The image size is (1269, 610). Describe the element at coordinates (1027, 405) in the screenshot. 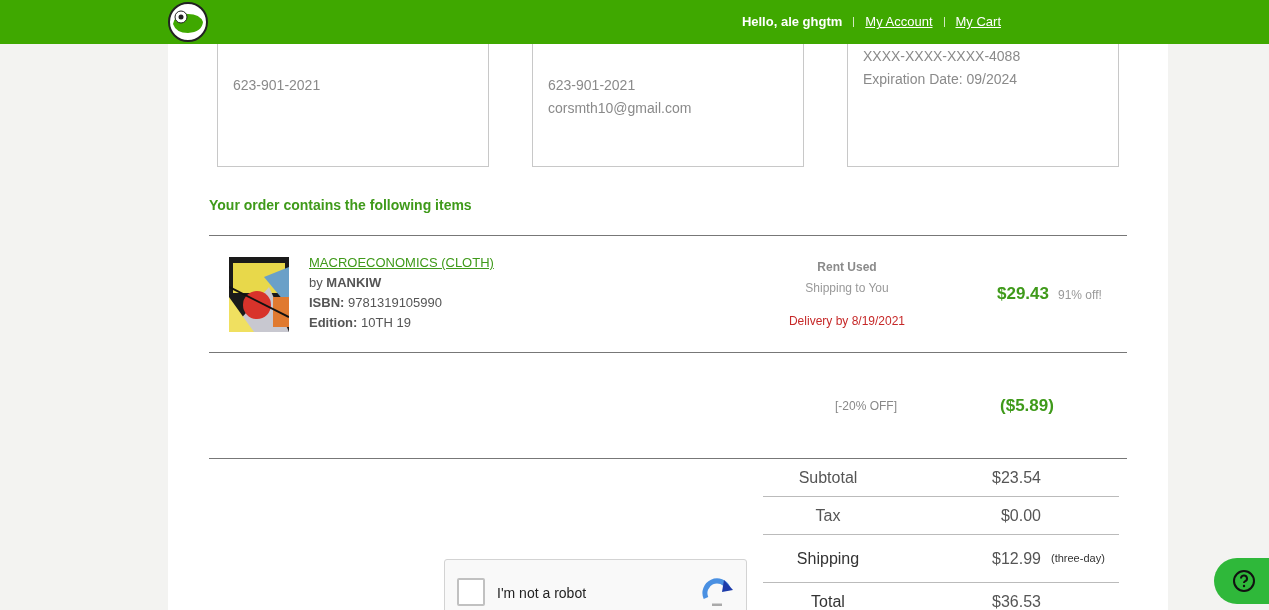

I see `coupon-amount: ($5.89)` at that location.